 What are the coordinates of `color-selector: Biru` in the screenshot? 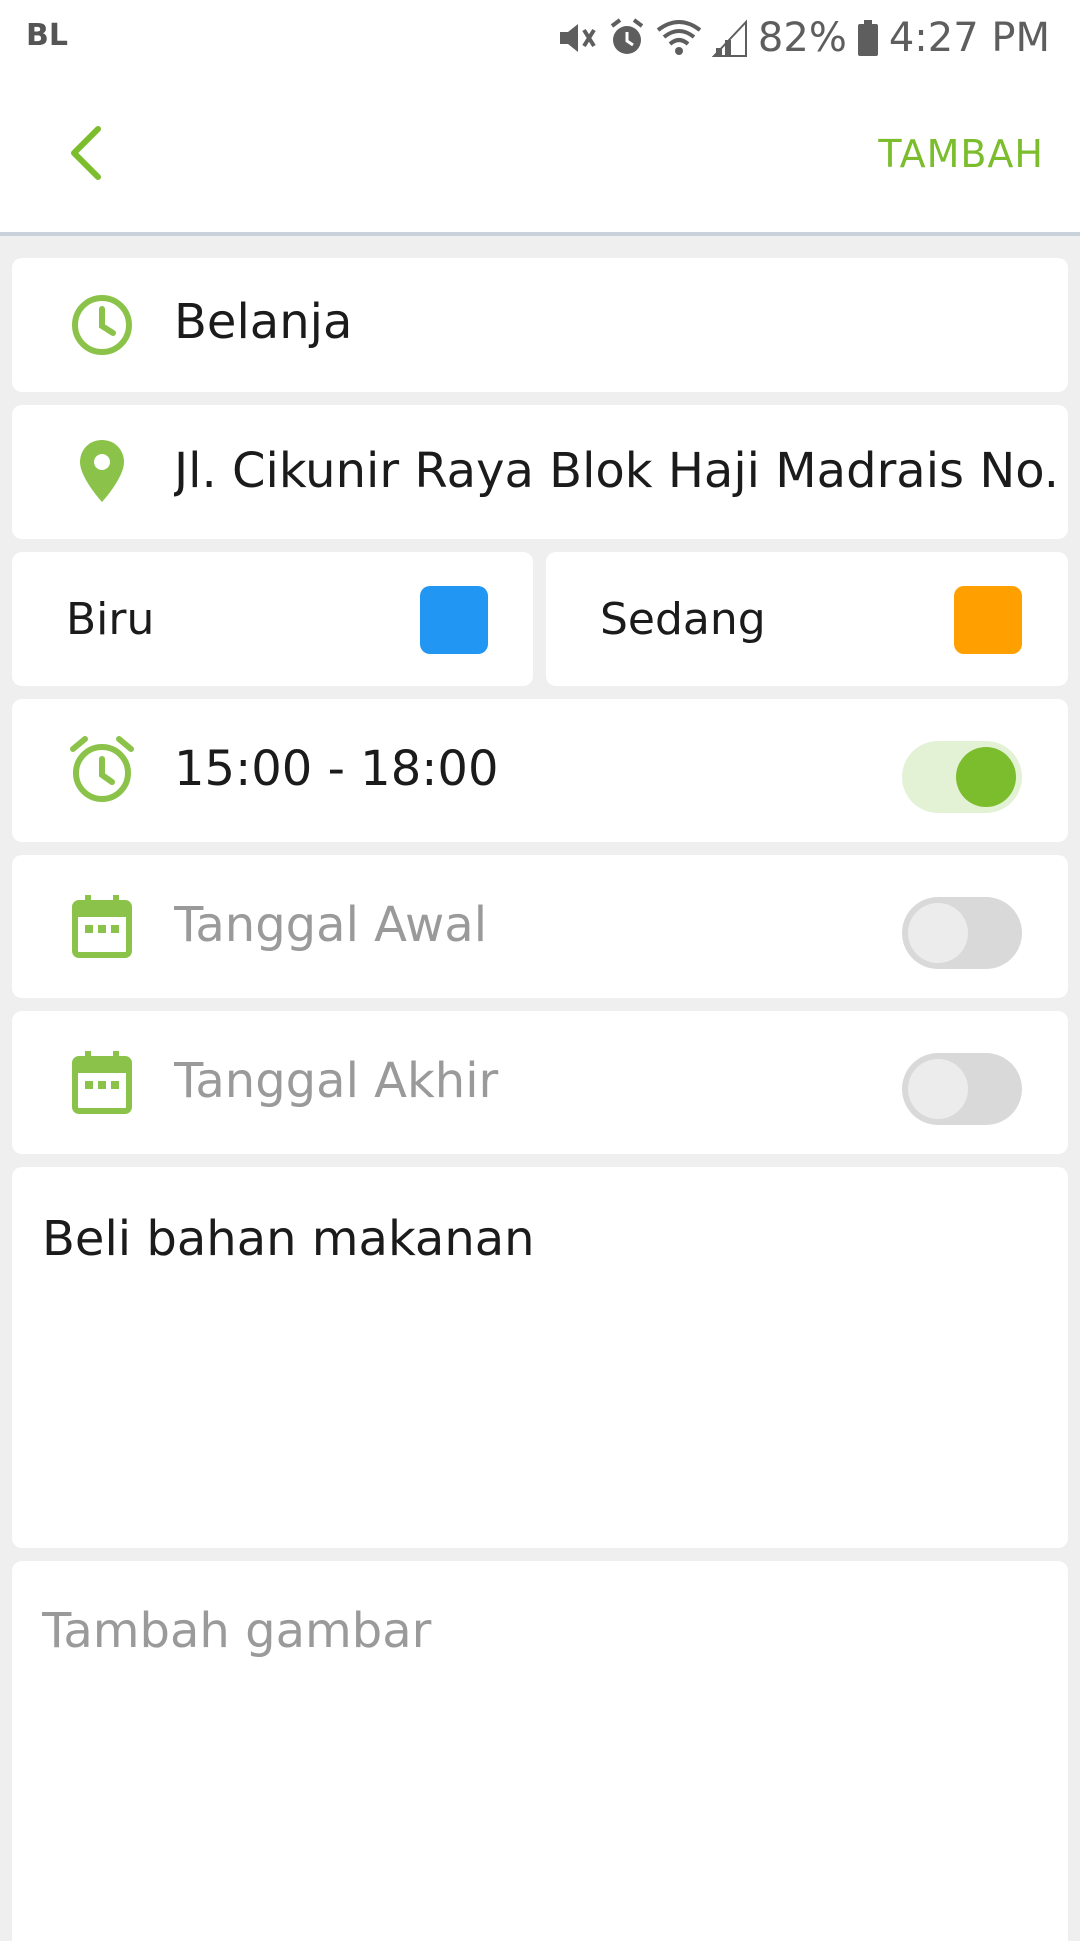 It's located at (272, 619).